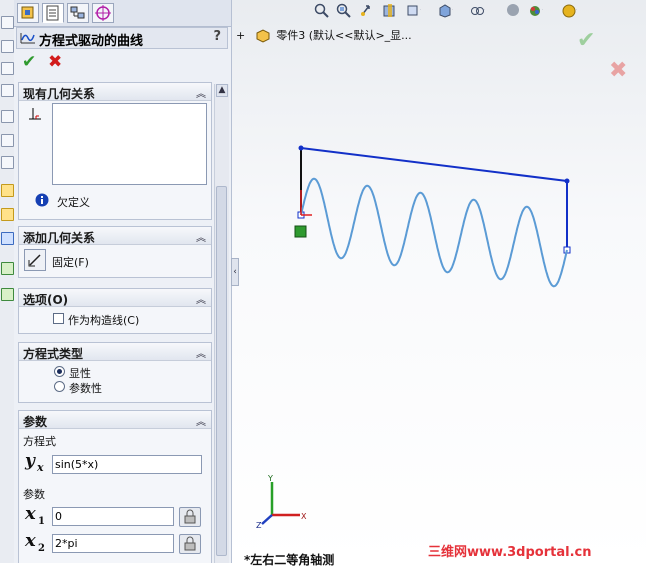 Image resolution: width=646 pixels, height=568 pixels. I want to click on sketch-line-top, so click(434, 164).